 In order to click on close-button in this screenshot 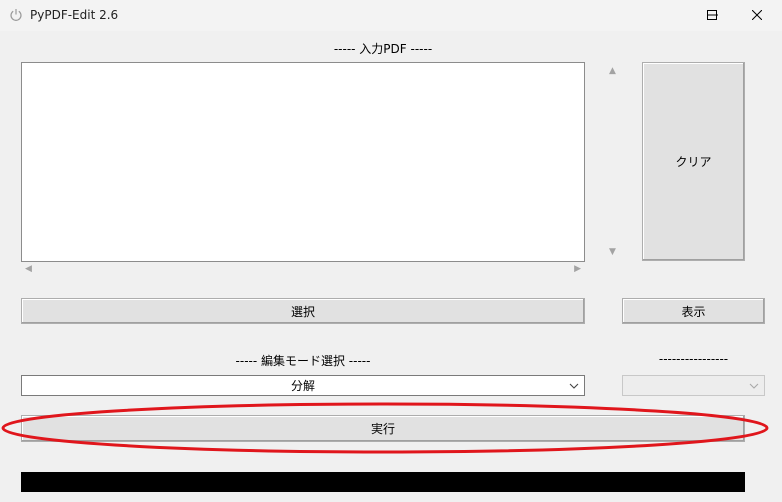, I will do `click(757, 15)`.